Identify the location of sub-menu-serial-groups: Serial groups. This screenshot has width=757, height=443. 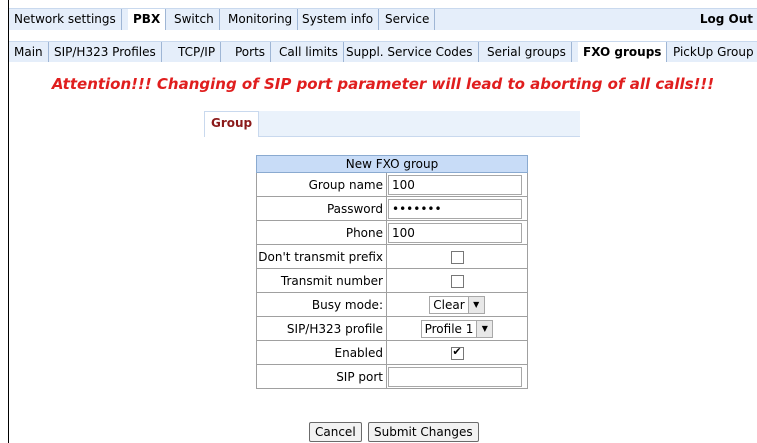
(527, 52).